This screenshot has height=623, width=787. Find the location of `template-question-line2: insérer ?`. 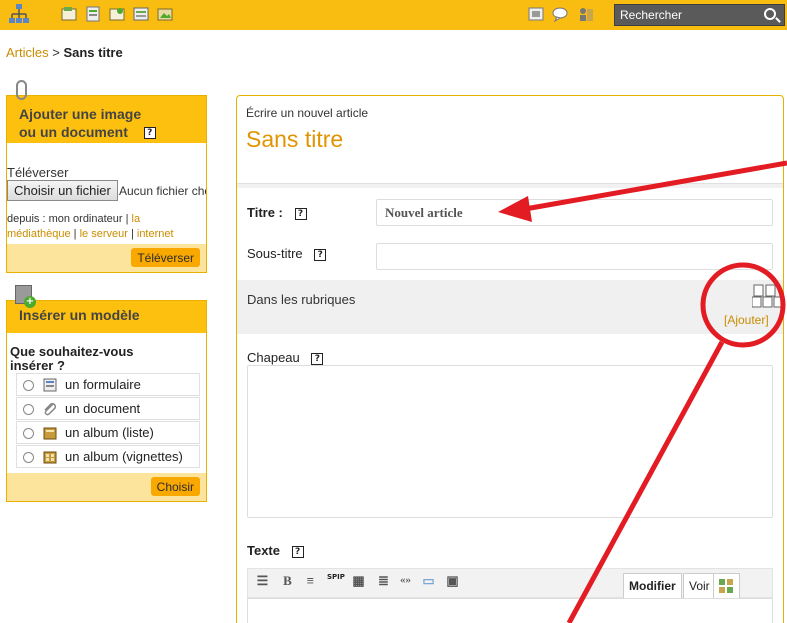

template-question-line2: insérer ? is located at coordinates (37, 365).